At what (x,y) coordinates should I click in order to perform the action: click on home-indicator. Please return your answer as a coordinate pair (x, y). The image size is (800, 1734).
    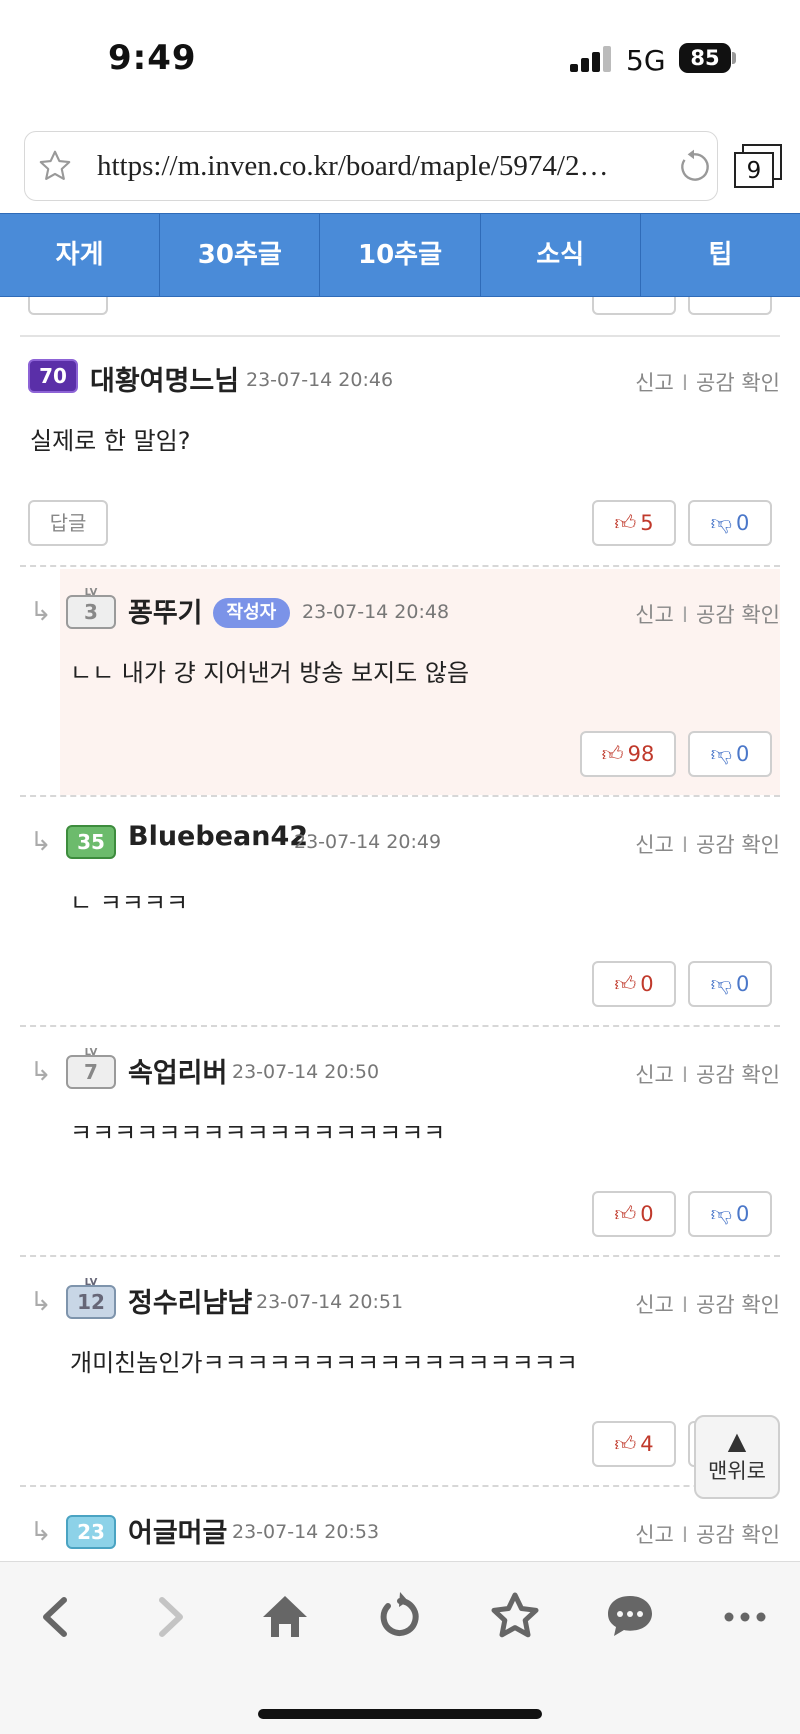
    Looking at the image, I should click on (400, 1714).